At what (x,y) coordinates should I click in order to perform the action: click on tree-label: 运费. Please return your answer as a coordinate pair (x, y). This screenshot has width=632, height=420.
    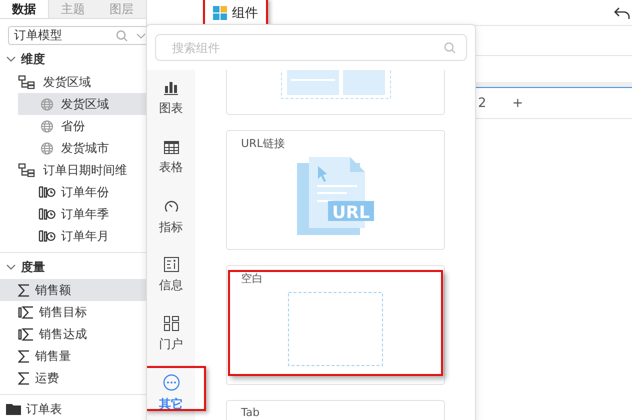
    Looking at the image, I should click on (47, 378).